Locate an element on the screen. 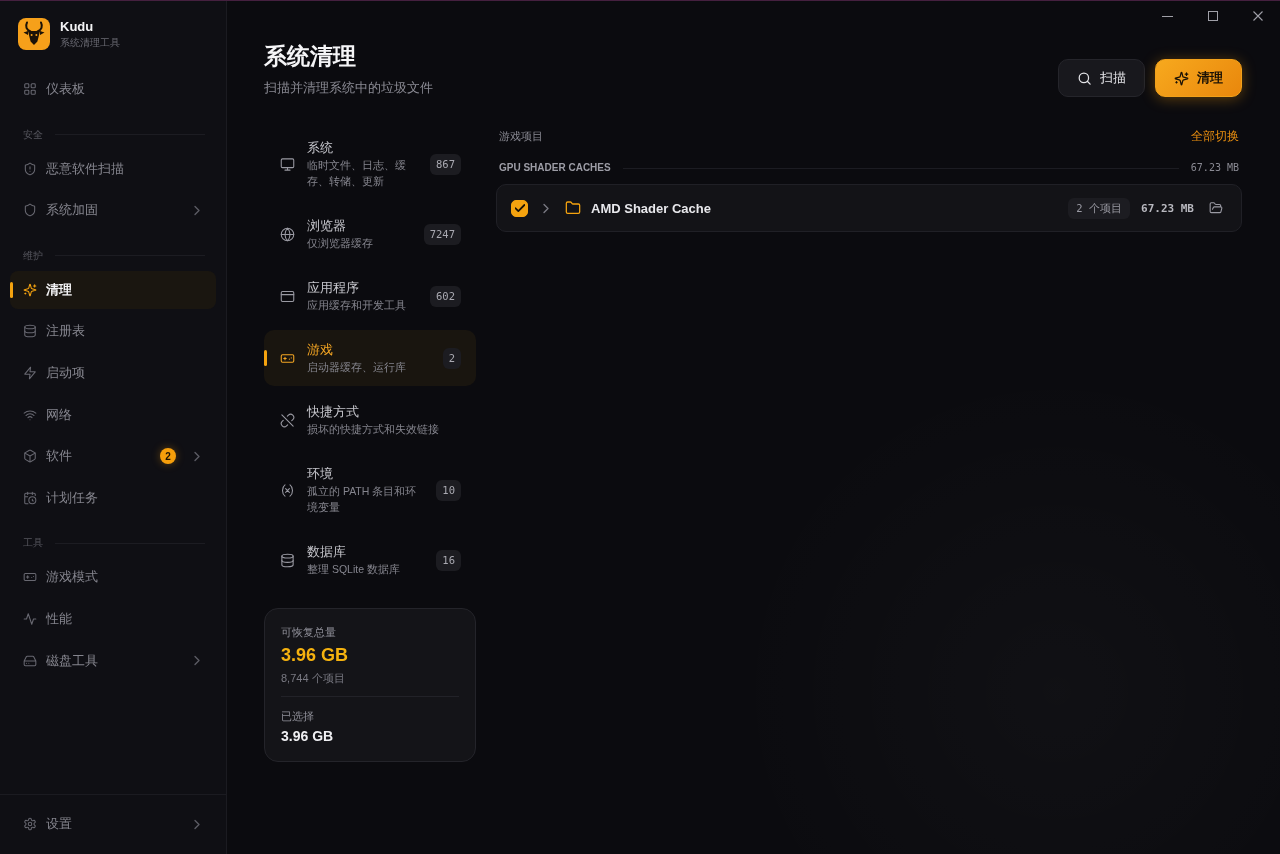  item-count: 8,744 个项目 is located at coordinates (313, 678).